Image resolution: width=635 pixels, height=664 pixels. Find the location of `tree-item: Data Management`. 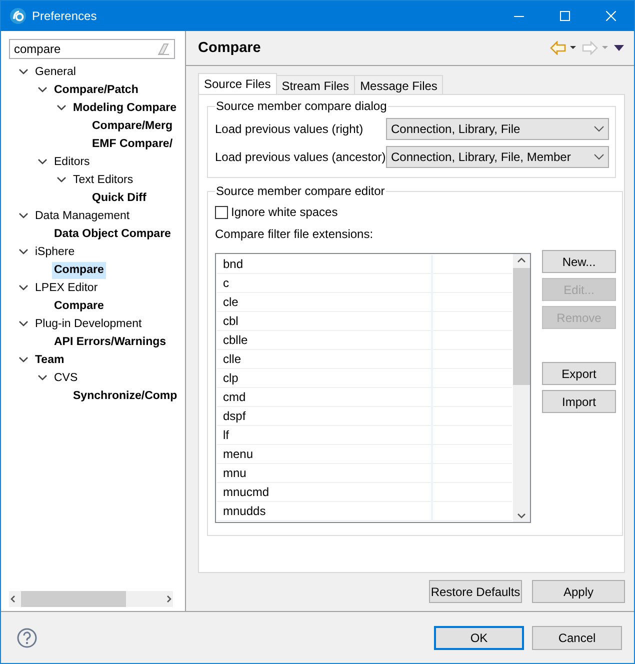

tree-item: Data Management is located at coordinates (82, 216).